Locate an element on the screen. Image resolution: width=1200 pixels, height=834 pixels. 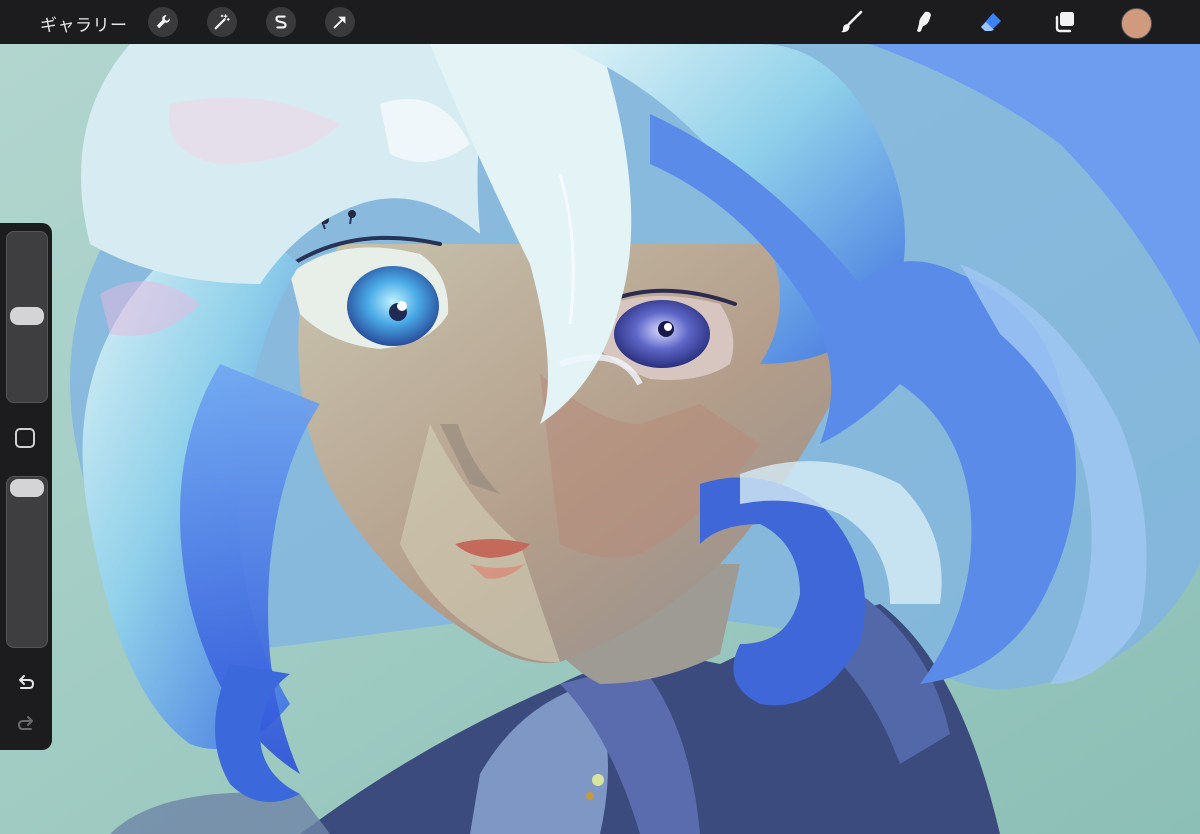
transform-arrow-icon is located at coordinates (340, 22).